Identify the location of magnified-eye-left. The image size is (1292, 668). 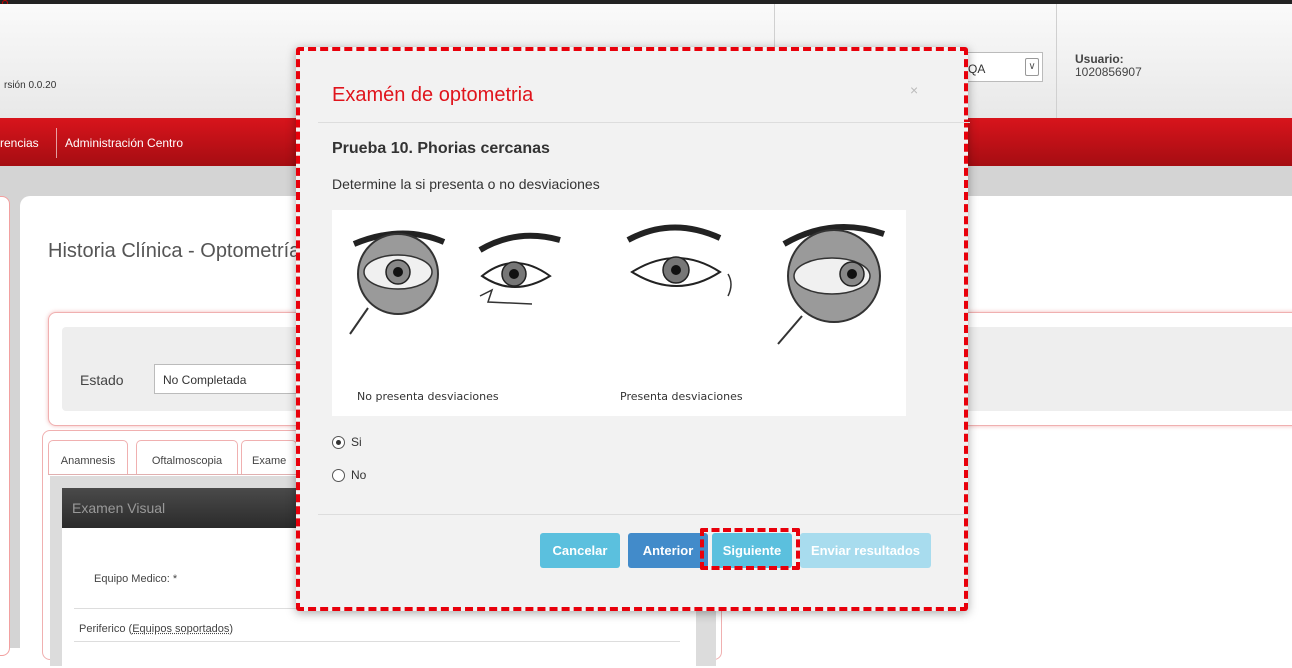
(397, 282).